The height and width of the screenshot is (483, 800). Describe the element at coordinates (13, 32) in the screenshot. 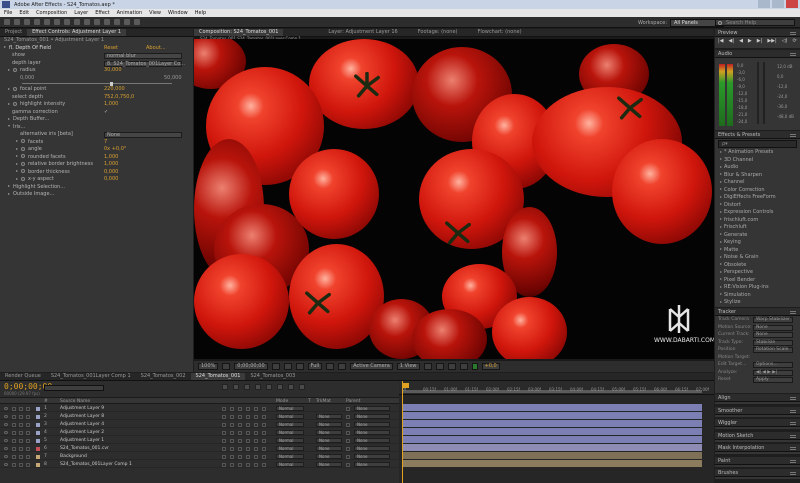

I see `tab-project: Project` at that location.